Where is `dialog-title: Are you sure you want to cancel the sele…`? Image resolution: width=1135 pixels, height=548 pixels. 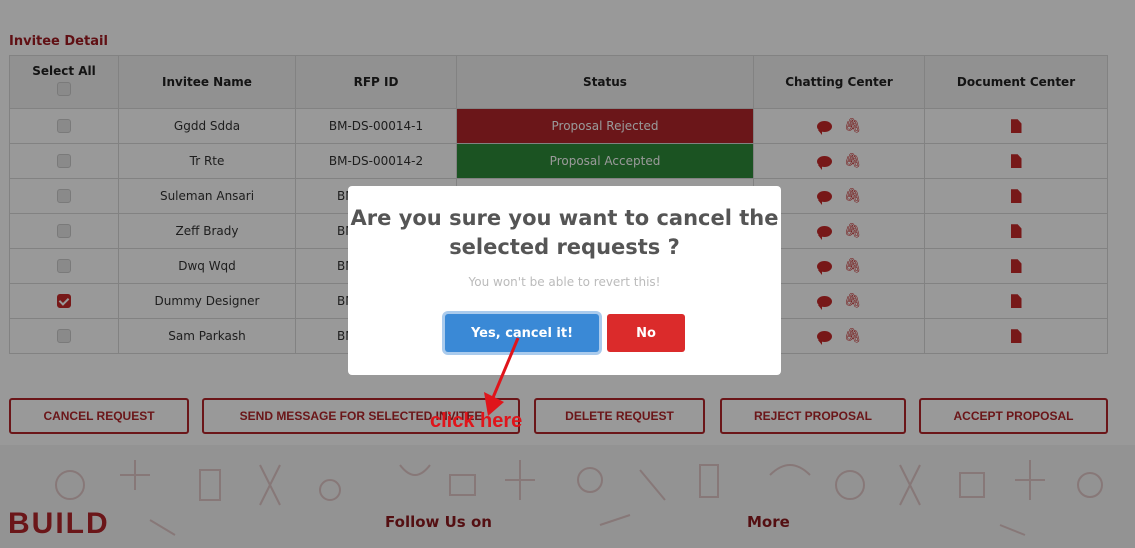 dialog-title: Are you sure you want to cancel the sele… is located at coordinates (564, 232).